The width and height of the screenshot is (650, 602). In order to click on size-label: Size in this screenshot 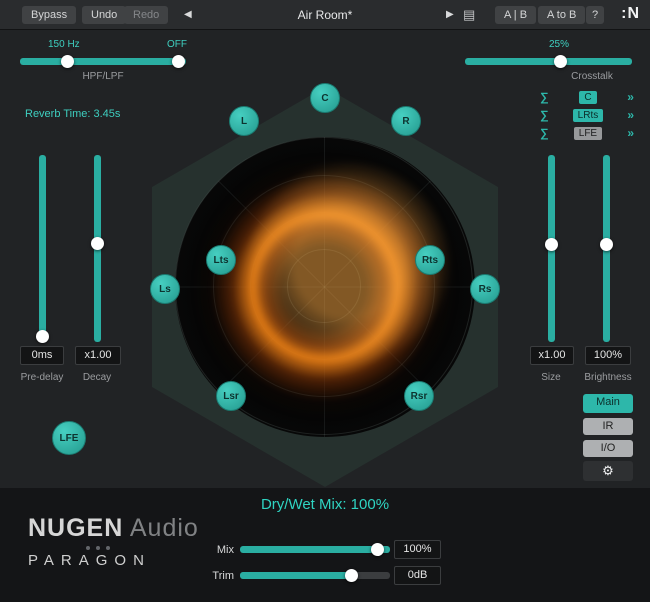, I will do `click(551, 377)`.